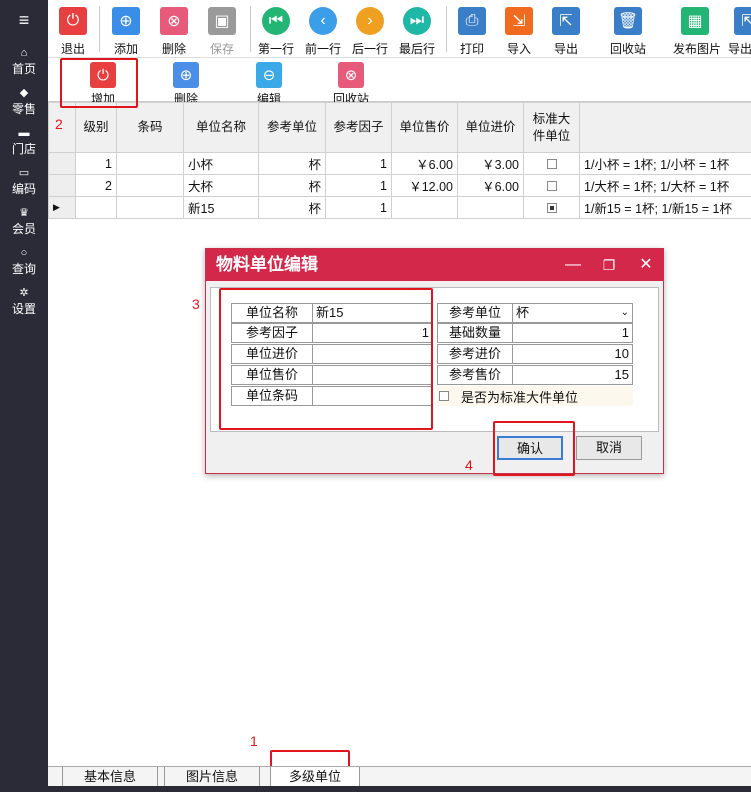 This screenshot has height=792, width=751. Describe the element at coordinates (323, 32) in the screenshot. I see `prev-row-button: ‹ 前一行` at that location.